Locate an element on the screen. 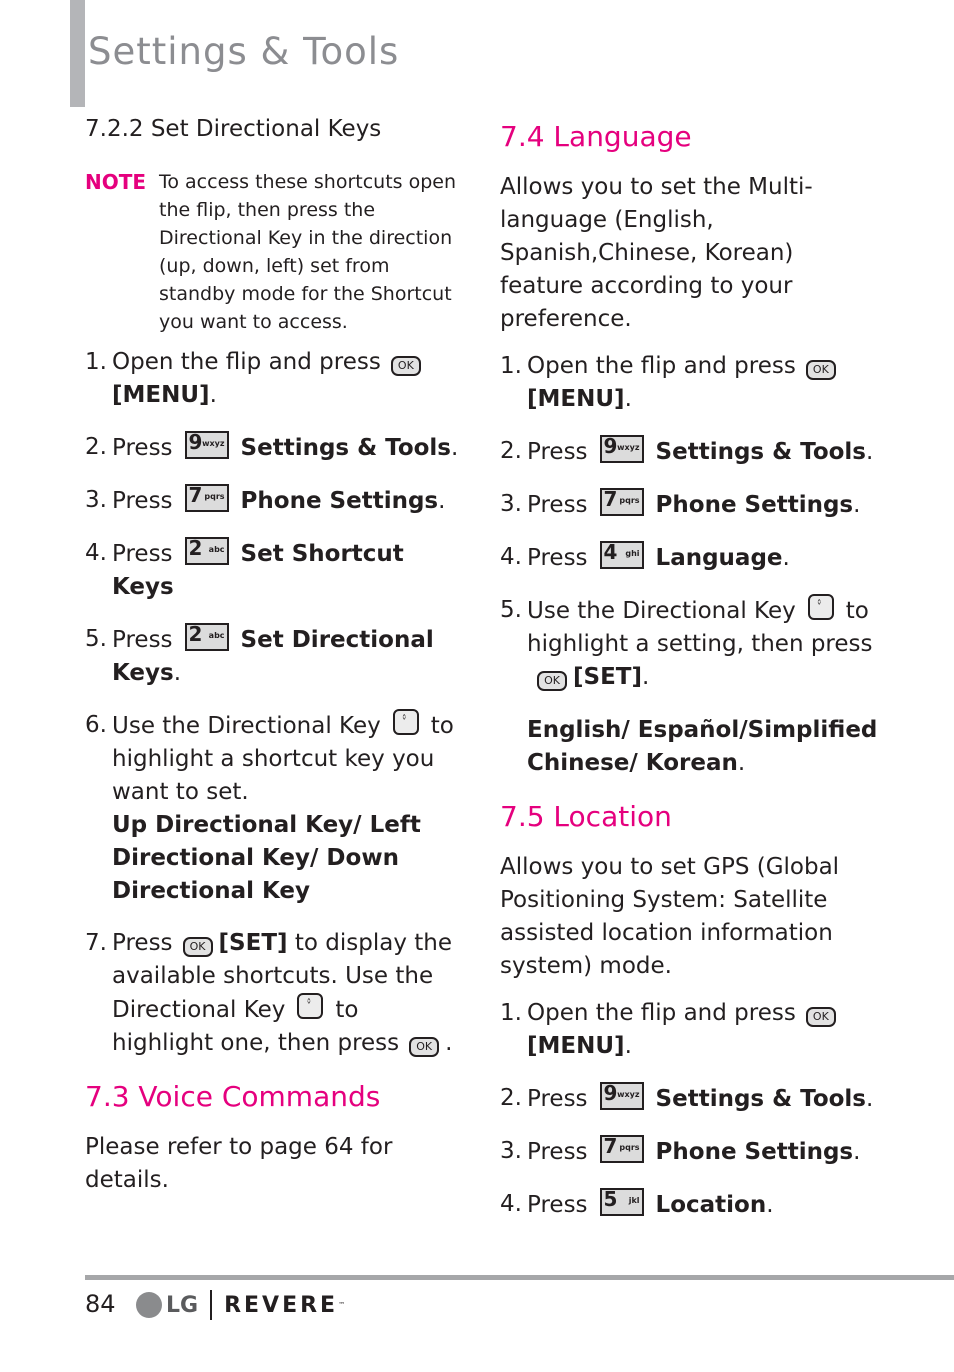  footer-rule is located at coordinates (519, 1277).